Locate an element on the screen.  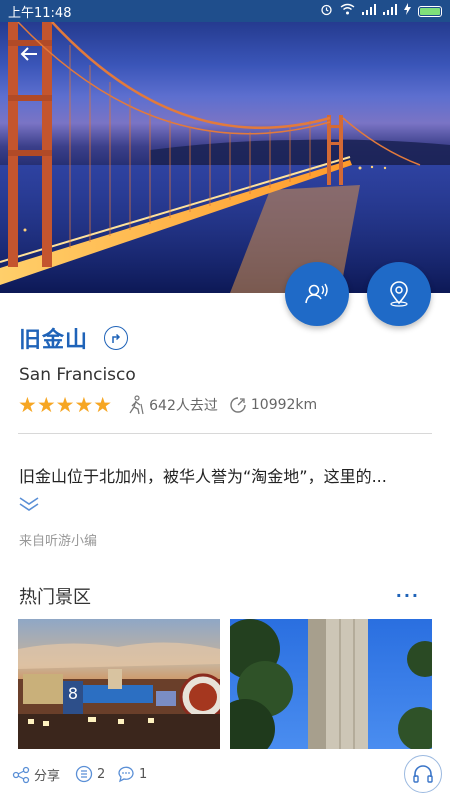
wifi-icon is located at coordinates (347, 11).